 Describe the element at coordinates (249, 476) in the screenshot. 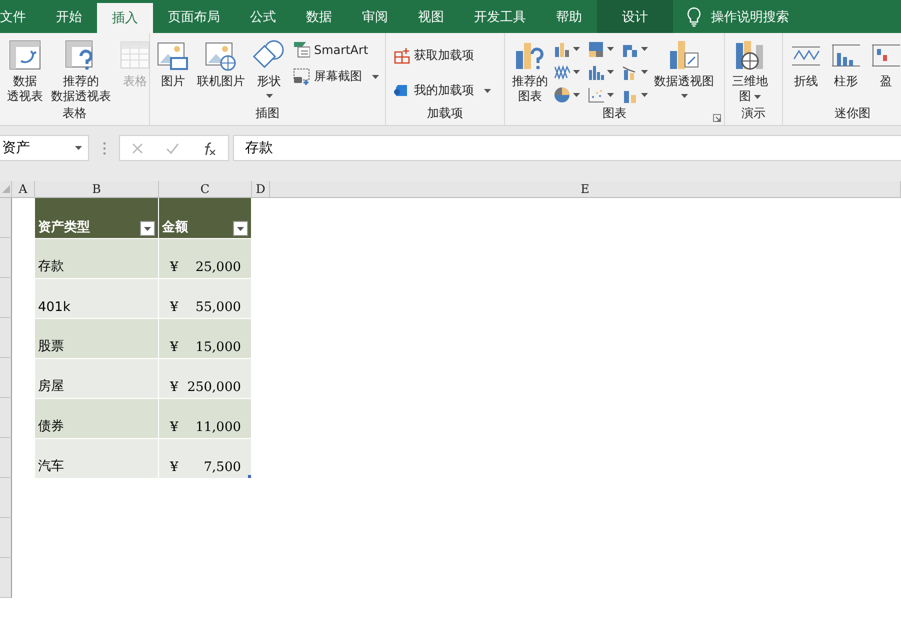

I see `resize-handle-icon` at that location.